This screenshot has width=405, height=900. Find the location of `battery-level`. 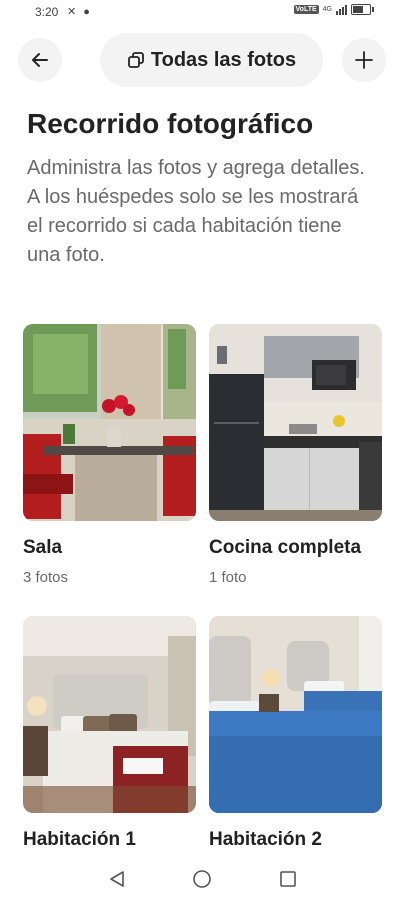

battery-level is located at coordinates (358, 9).